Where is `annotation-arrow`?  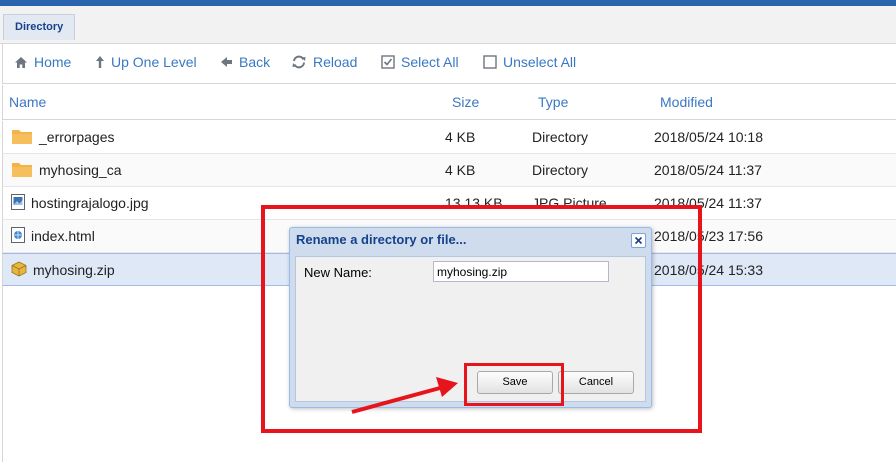 annotation-arrow is located at coordinates (404, 395).